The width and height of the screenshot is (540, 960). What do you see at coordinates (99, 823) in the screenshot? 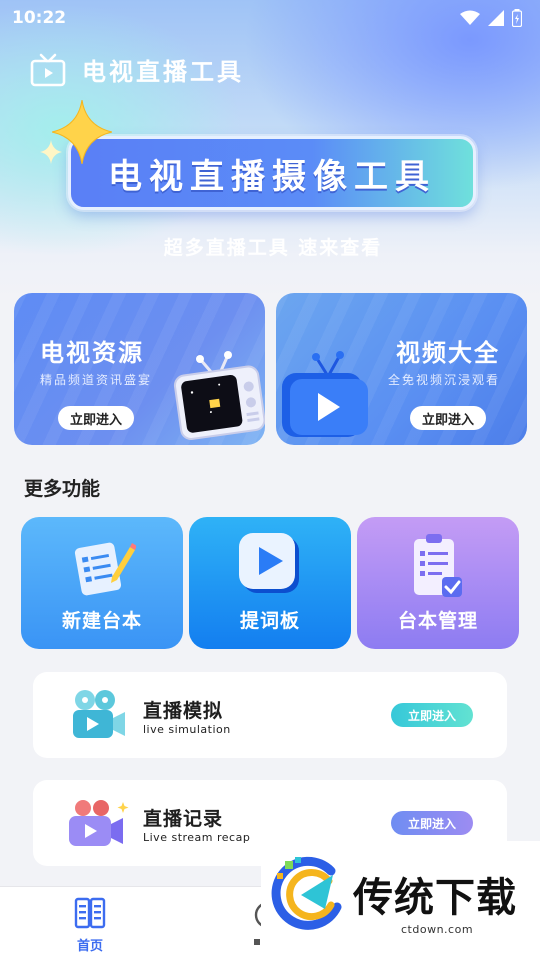
I see `video-camera-icon` at bounding box center [99, 823].